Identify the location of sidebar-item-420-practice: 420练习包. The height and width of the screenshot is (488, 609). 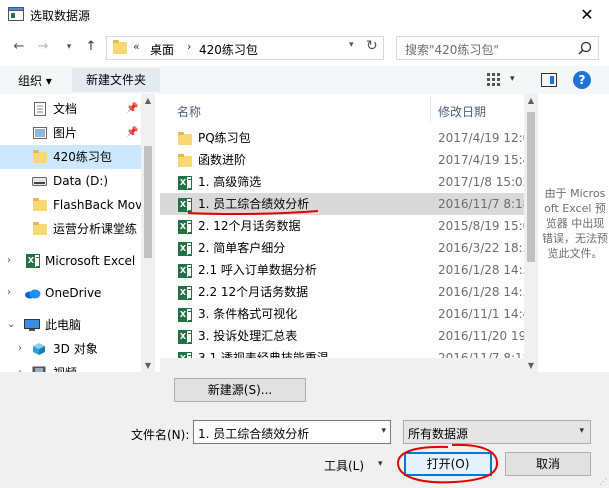
(70, 157).